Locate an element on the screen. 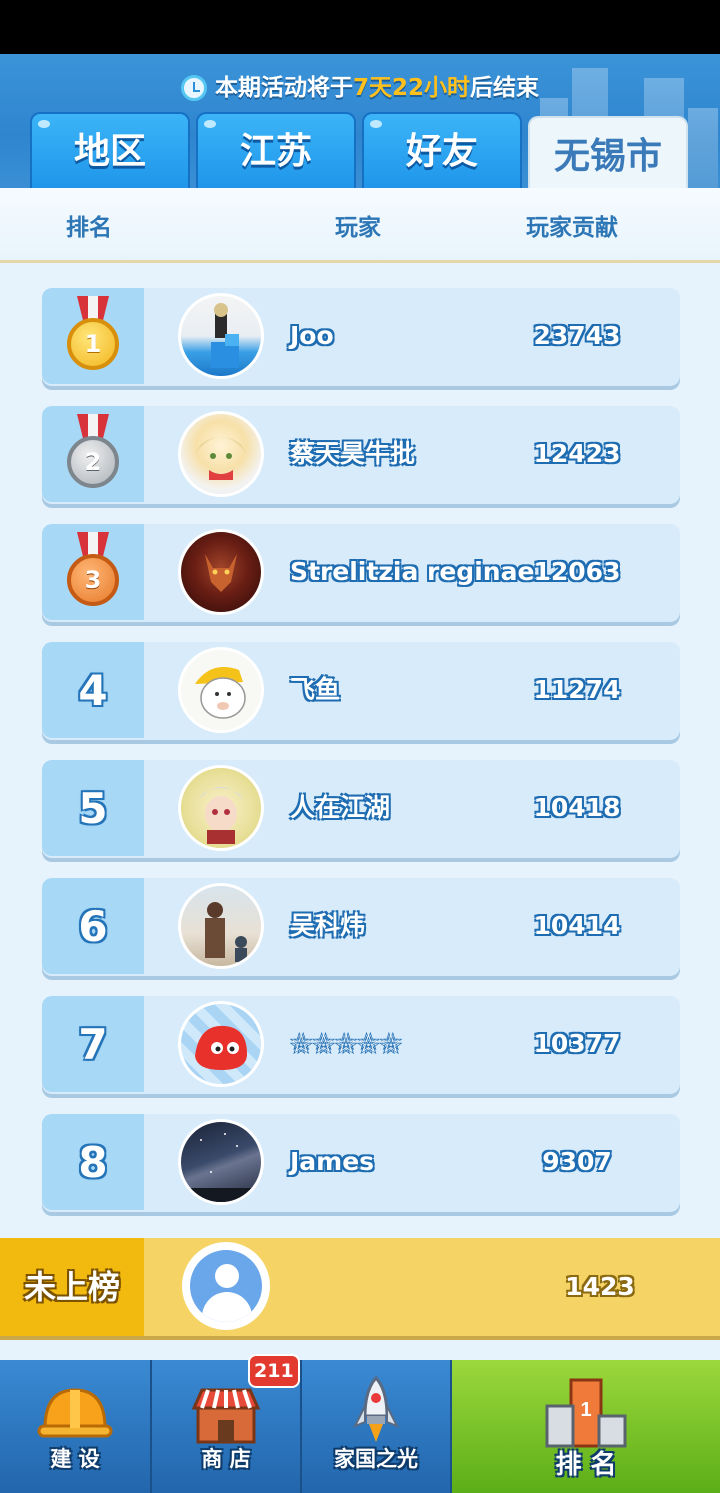 Image resolution: width=720 pixels, height=1493 pixels. tab-jiangsu: 江苏 is located at coordinates (276, 150).